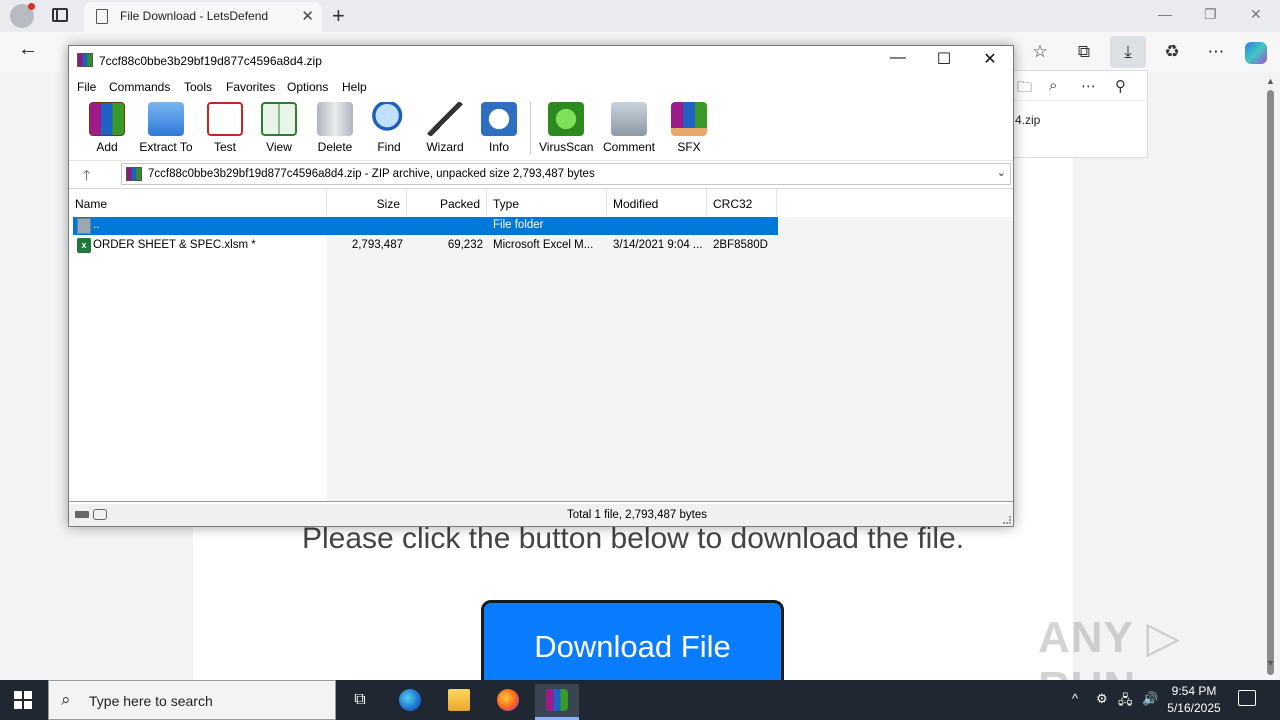  Describe the element at coordinates (166, 130) in the screenshot. I see `tool-extract-to: Extract To` at that location.